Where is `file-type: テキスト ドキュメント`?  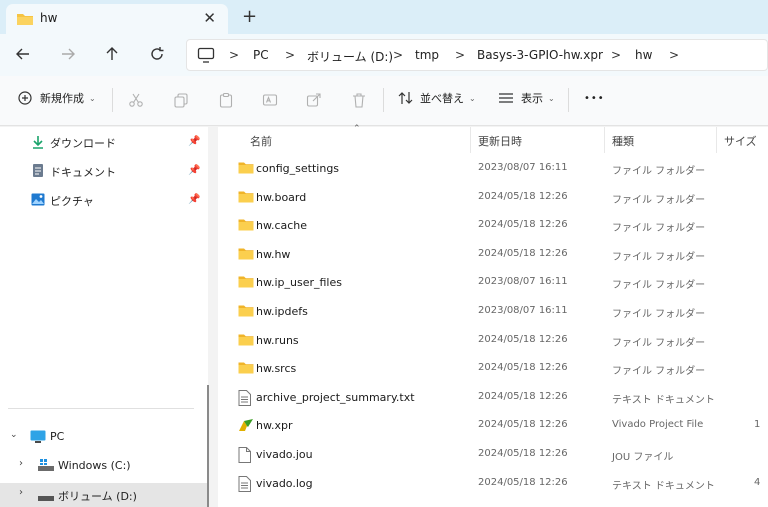
file-type: テキスト ドキュメント is located at coordinates (663, 400).